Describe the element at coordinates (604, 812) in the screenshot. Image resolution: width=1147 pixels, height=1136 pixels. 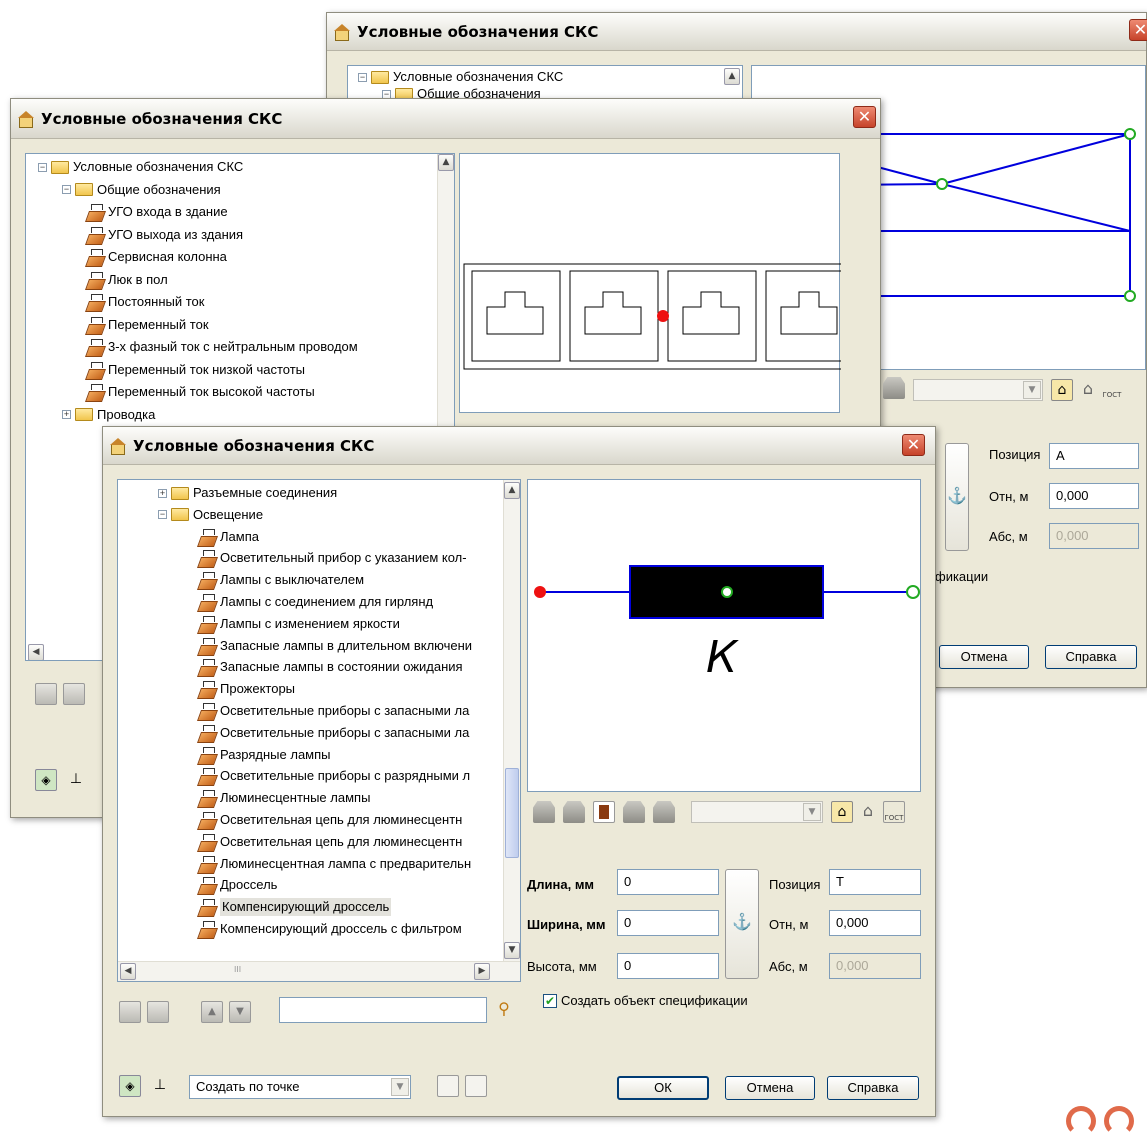
I see `tool-door-icon` at that location.